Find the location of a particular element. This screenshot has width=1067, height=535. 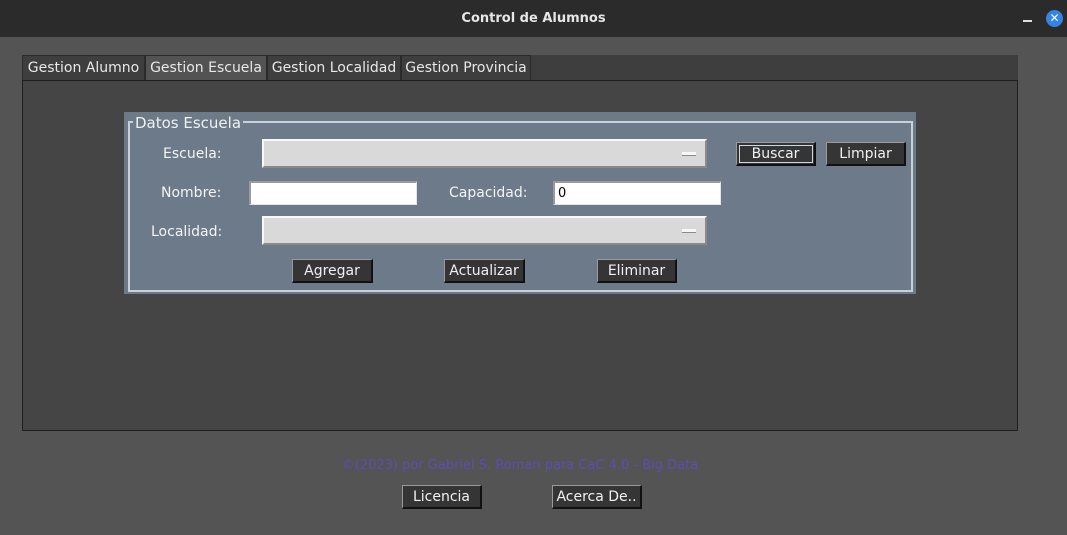

buscar-button: Buscar is located at coordinates (776, 154).